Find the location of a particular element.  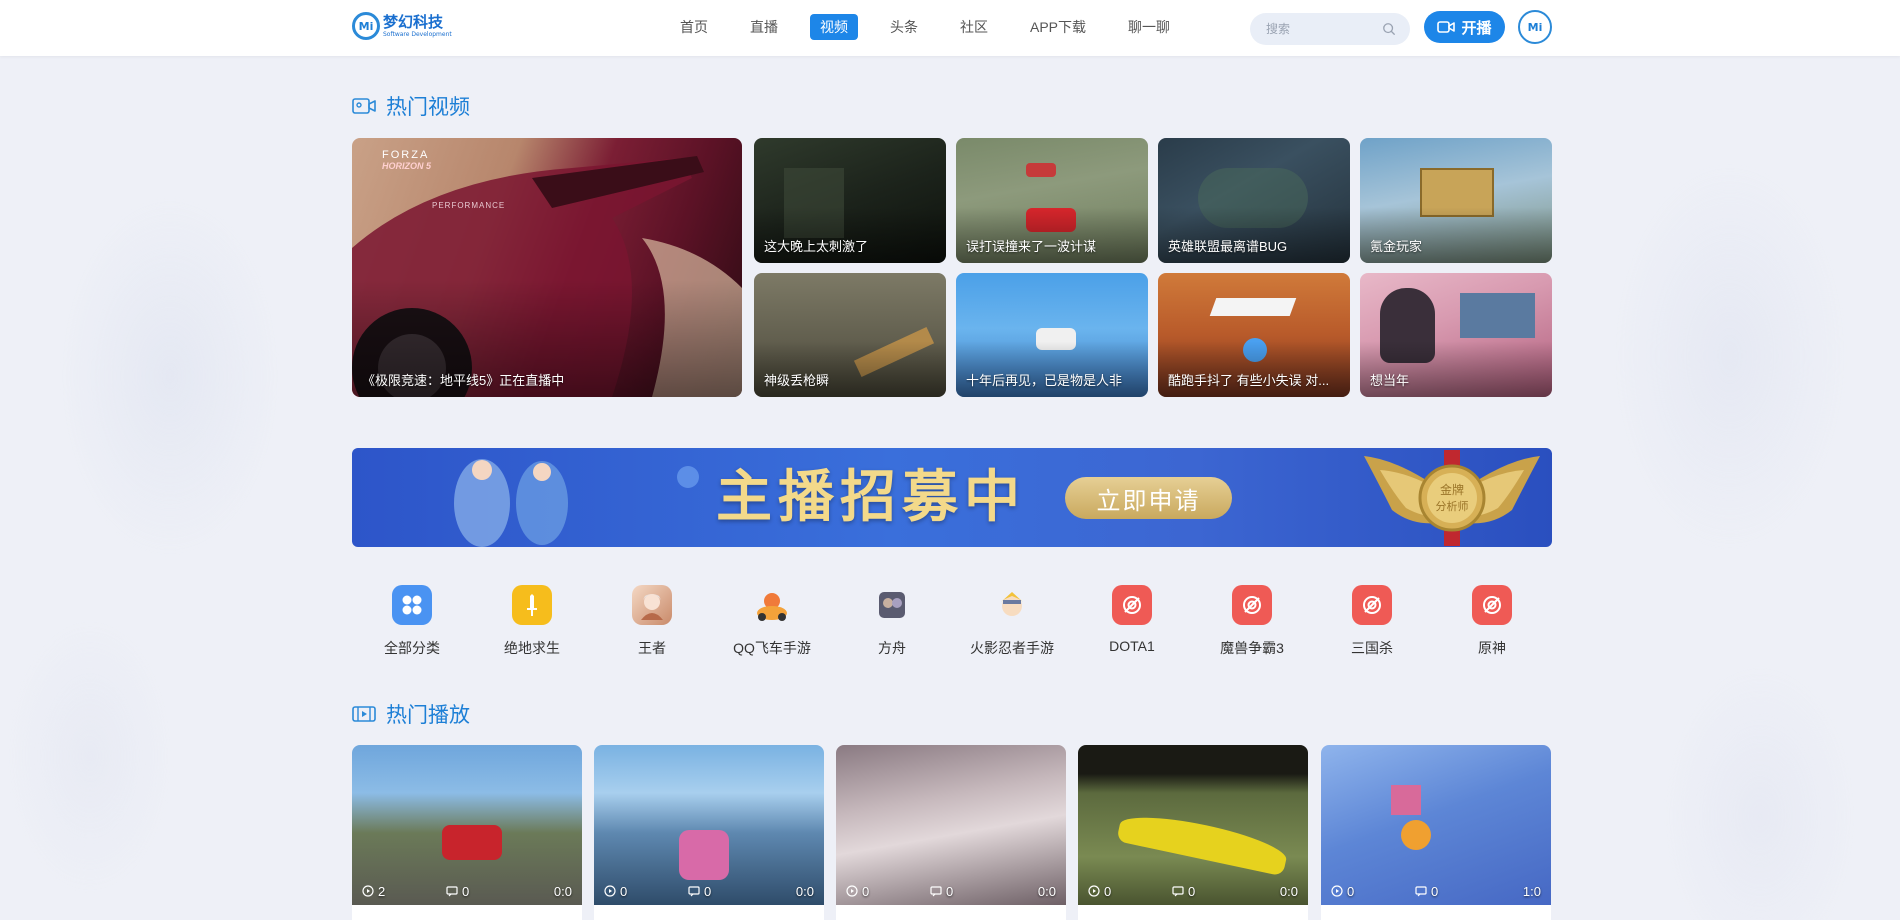

video-tile: 氪金玩家 is located at coordinates (1456, 200).